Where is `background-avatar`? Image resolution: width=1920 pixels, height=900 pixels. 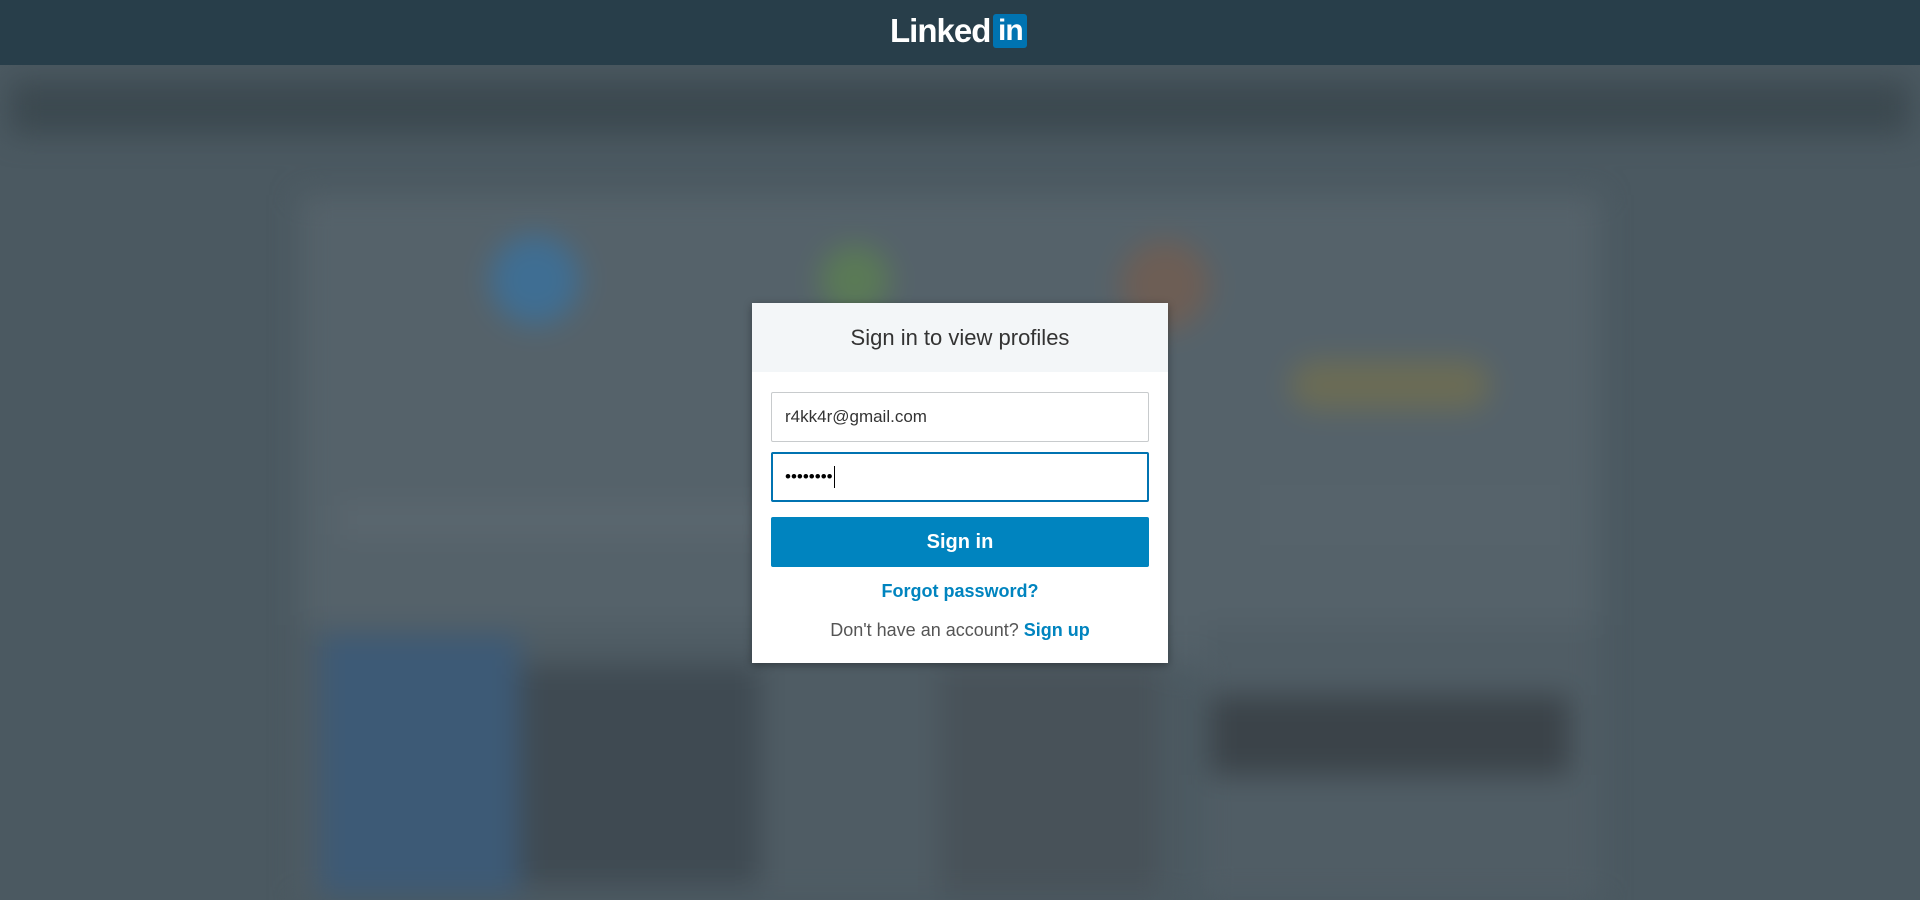 background-avatar is located at coordinates (535, 280).